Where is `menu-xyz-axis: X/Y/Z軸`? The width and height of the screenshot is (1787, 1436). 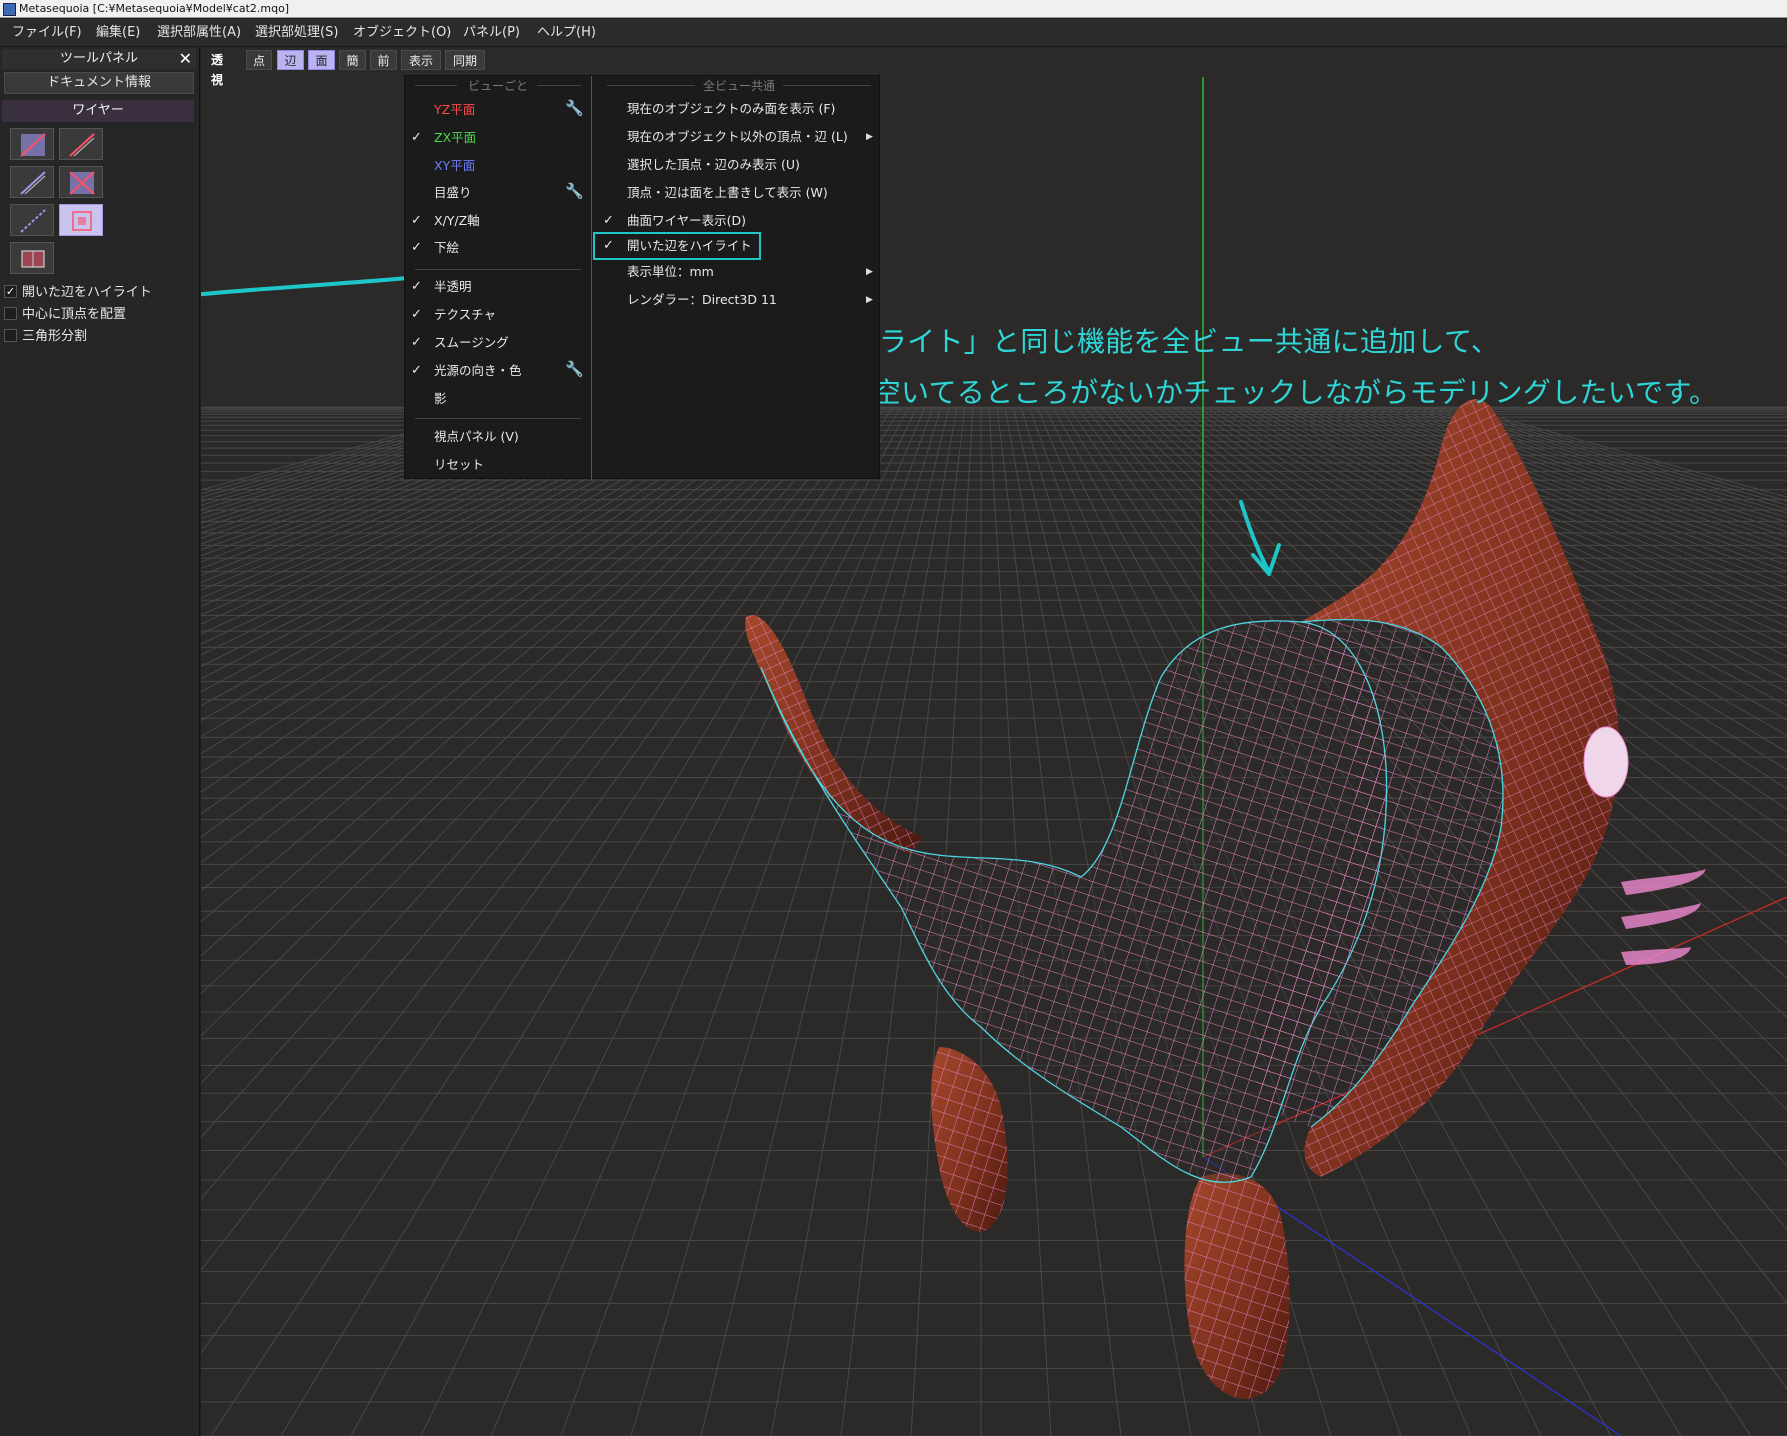
menu-xyz-axis: X/Y/Z軸 is located at coordinates (457, 221).